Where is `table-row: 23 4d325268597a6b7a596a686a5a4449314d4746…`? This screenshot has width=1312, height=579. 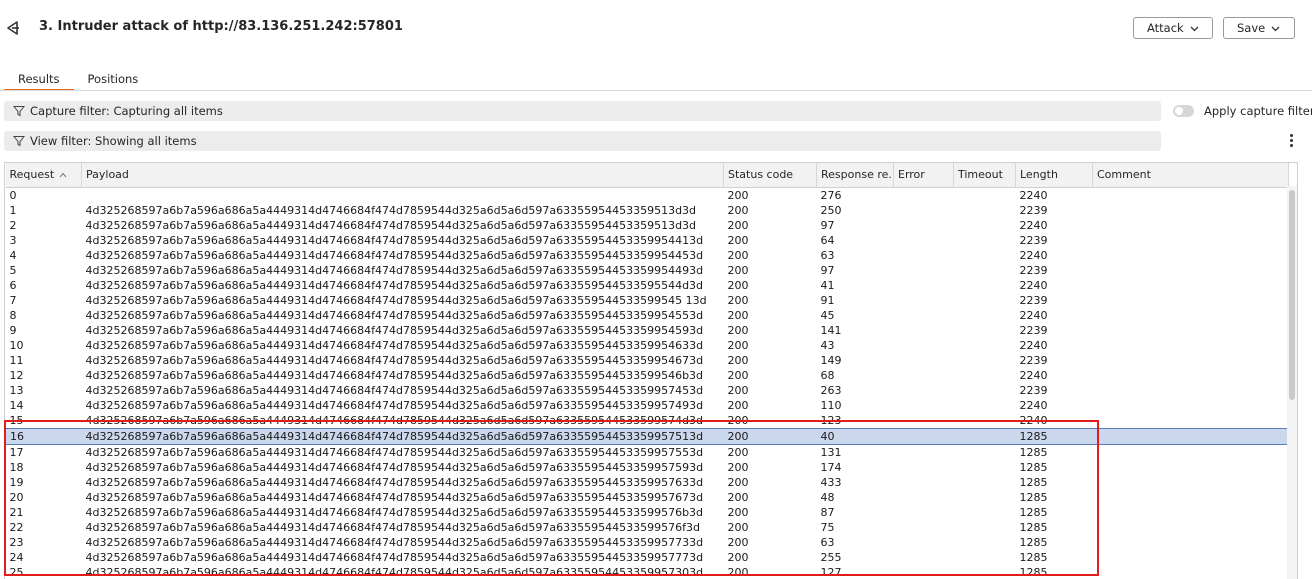
table-row: 23 4d325268597a6b7a596a686a5a4449314d4746… is located at coordinates (647, 542).